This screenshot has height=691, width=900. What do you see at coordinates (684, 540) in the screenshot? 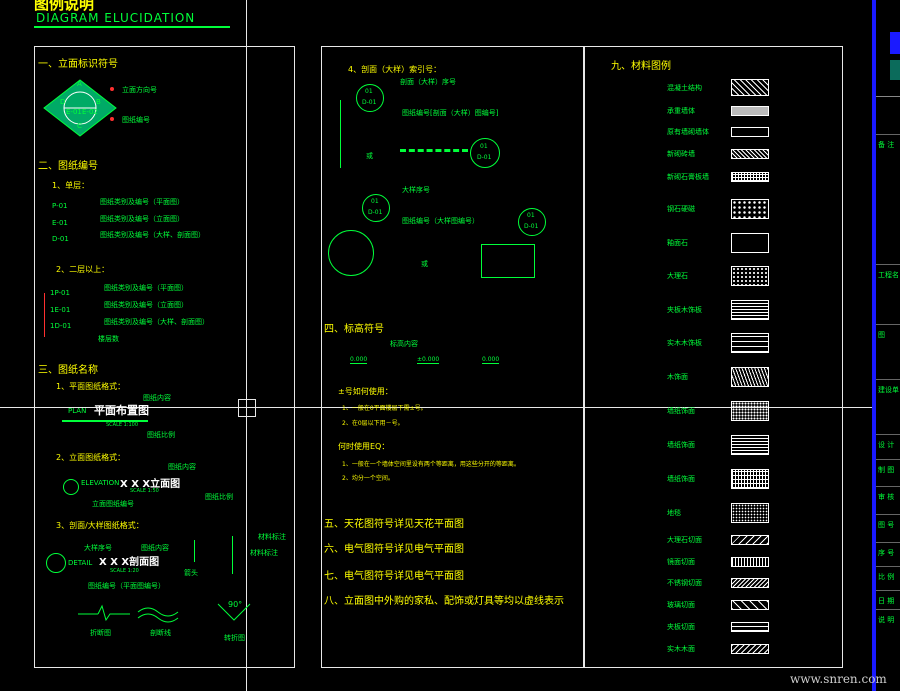
I see `material-label: 大理石切面` at bounding box center [684, 540].